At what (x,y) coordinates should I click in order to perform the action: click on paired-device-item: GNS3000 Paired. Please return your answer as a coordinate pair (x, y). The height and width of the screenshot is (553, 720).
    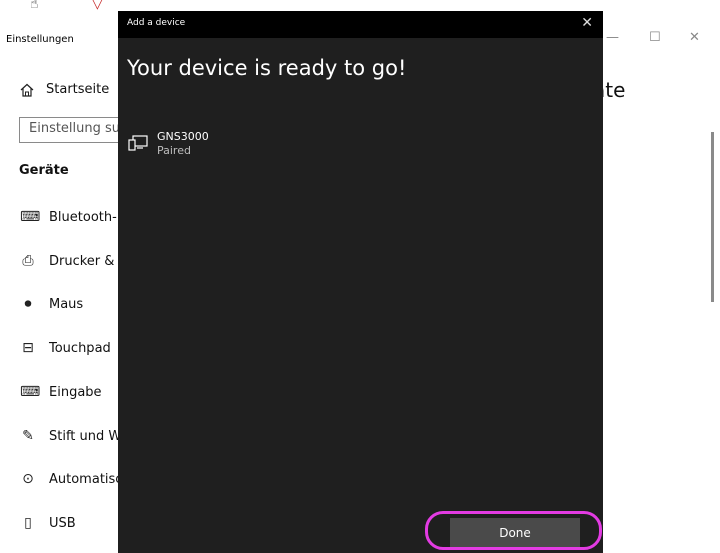
    Looking at the image, I should click on (168, 144).